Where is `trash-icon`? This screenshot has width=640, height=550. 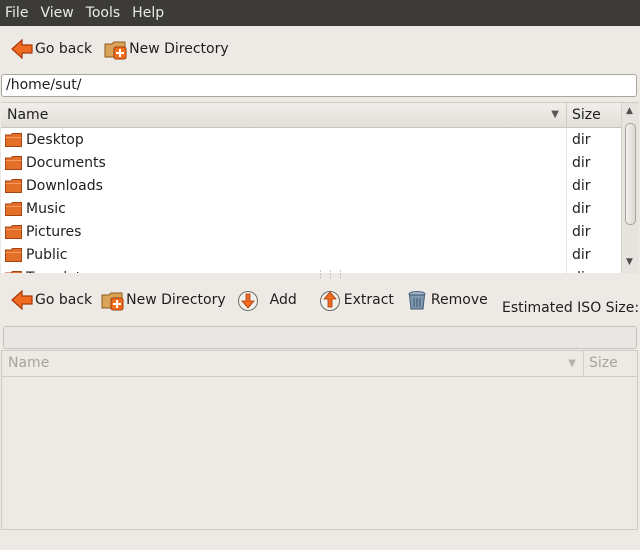 trash-icon is located at coordinates (417, 300).